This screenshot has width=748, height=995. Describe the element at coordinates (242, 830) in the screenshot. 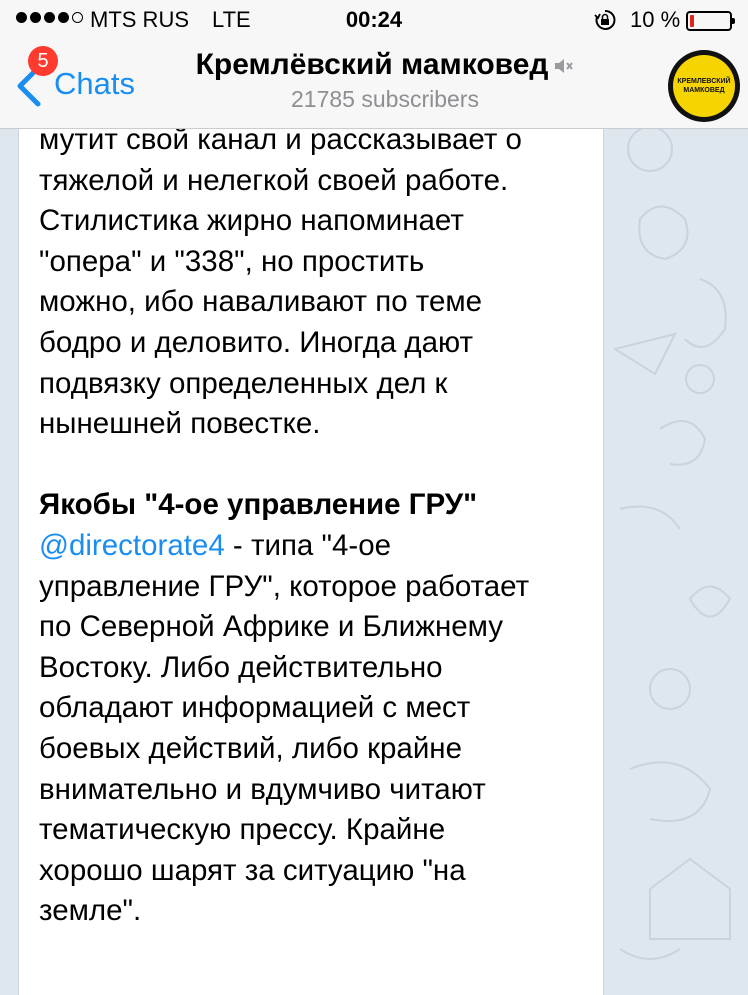

I see `message-line: тематическую прессу. Крайне` at that location.